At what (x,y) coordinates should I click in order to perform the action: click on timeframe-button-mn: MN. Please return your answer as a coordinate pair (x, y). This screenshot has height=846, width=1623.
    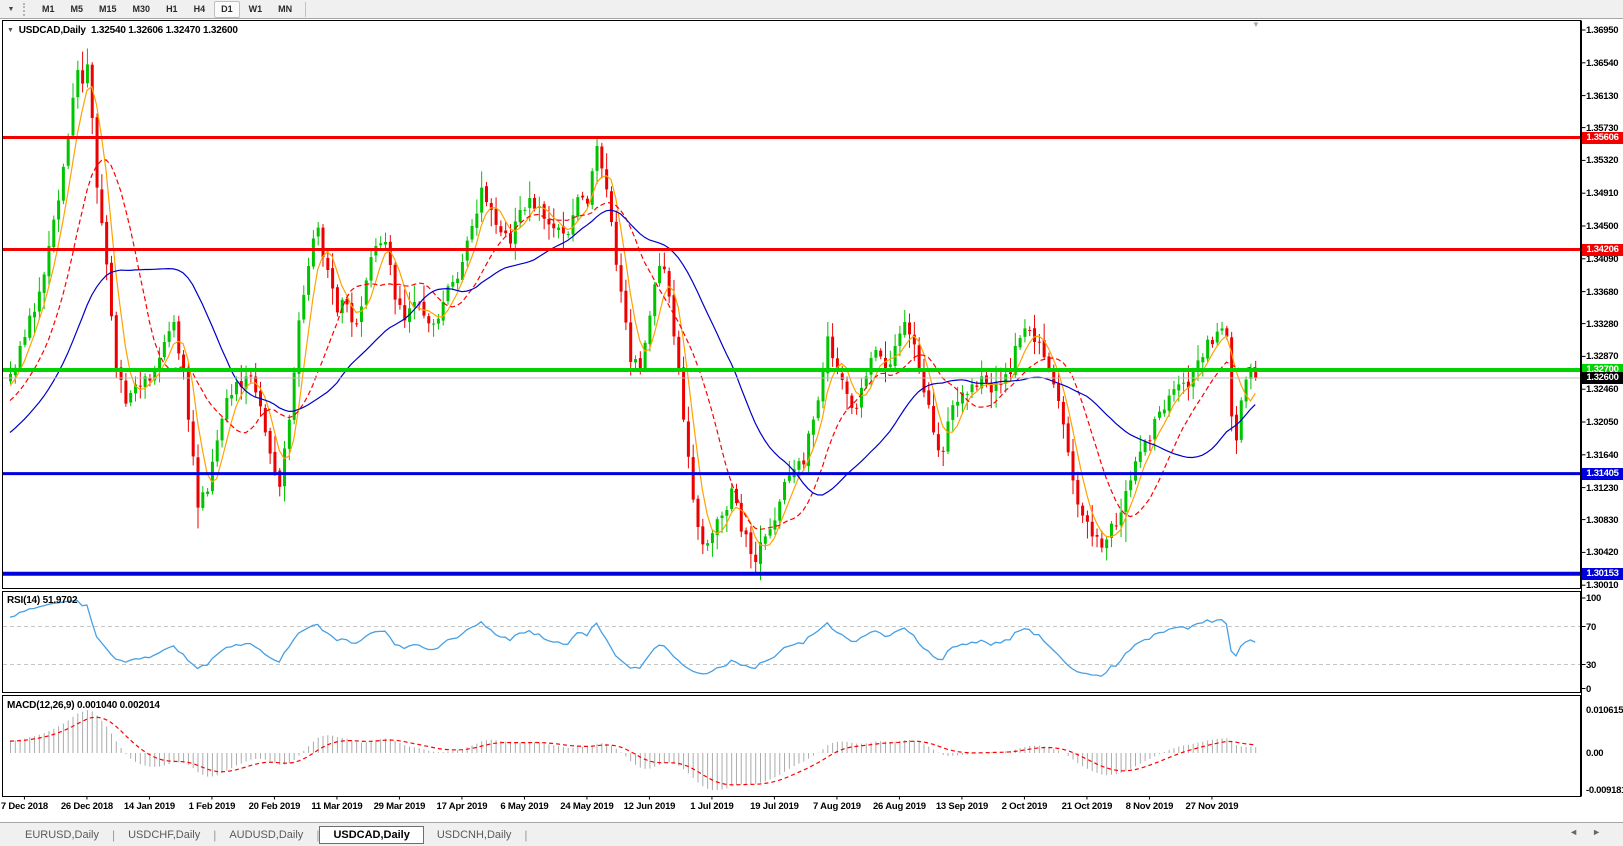
    Looking at the image, I should click on (285, 9).